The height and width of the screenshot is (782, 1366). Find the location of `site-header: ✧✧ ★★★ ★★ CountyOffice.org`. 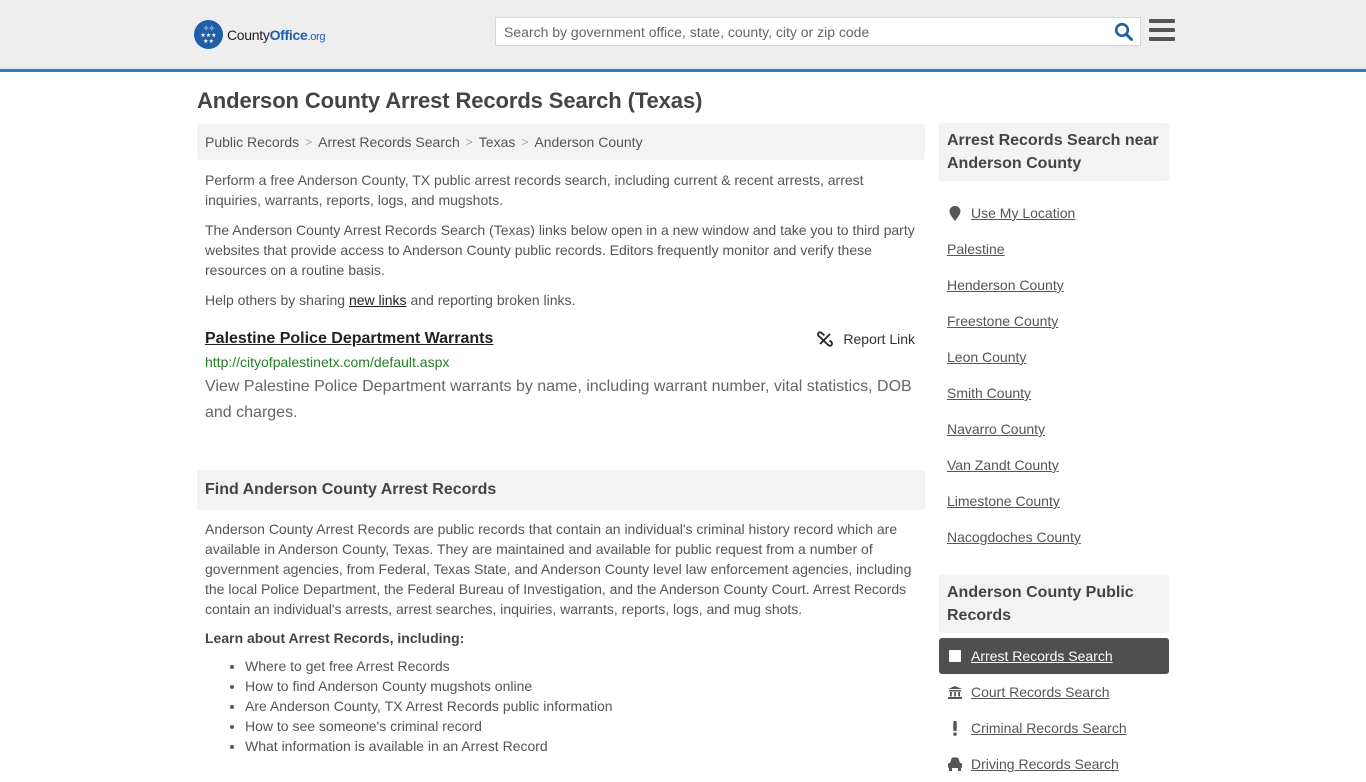

site-header: ✧✧ ★★★ ★★ CountyOffice.org is located at coordinates (683, 36).